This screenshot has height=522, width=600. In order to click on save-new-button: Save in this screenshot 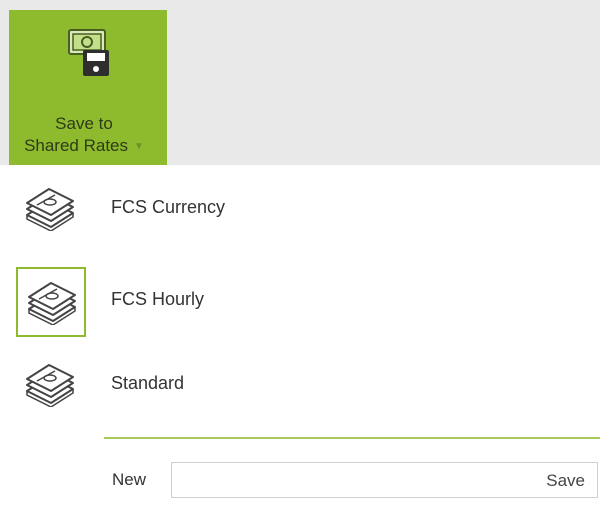, I will do `click(565, 481)`.